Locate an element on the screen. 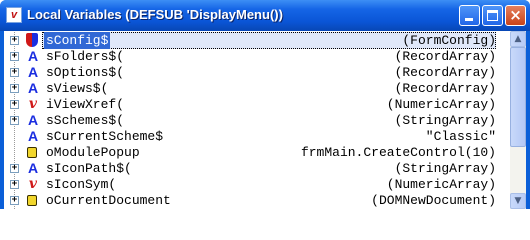  variable-name: sIconSym( is located at coordinates (81, 184).